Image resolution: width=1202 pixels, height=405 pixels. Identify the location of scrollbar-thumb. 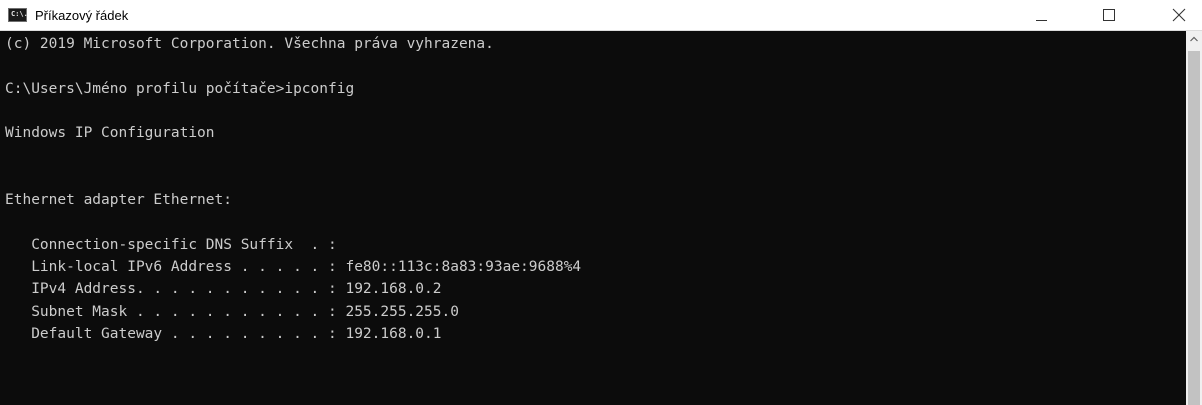
(1194, 228).